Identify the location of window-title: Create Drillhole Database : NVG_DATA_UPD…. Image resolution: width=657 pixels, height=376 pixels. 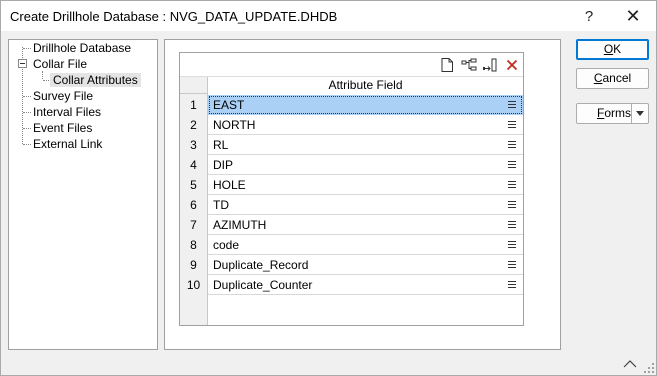
(174, 16).